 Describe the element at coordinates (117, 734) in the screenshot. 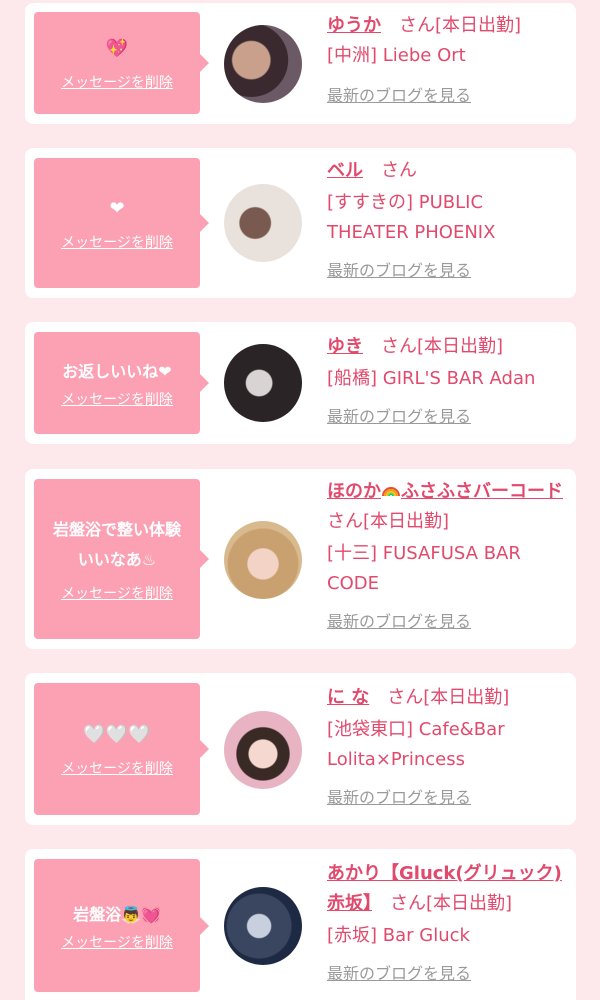

I see `message-text: 🤍🤍🤍` at that location.